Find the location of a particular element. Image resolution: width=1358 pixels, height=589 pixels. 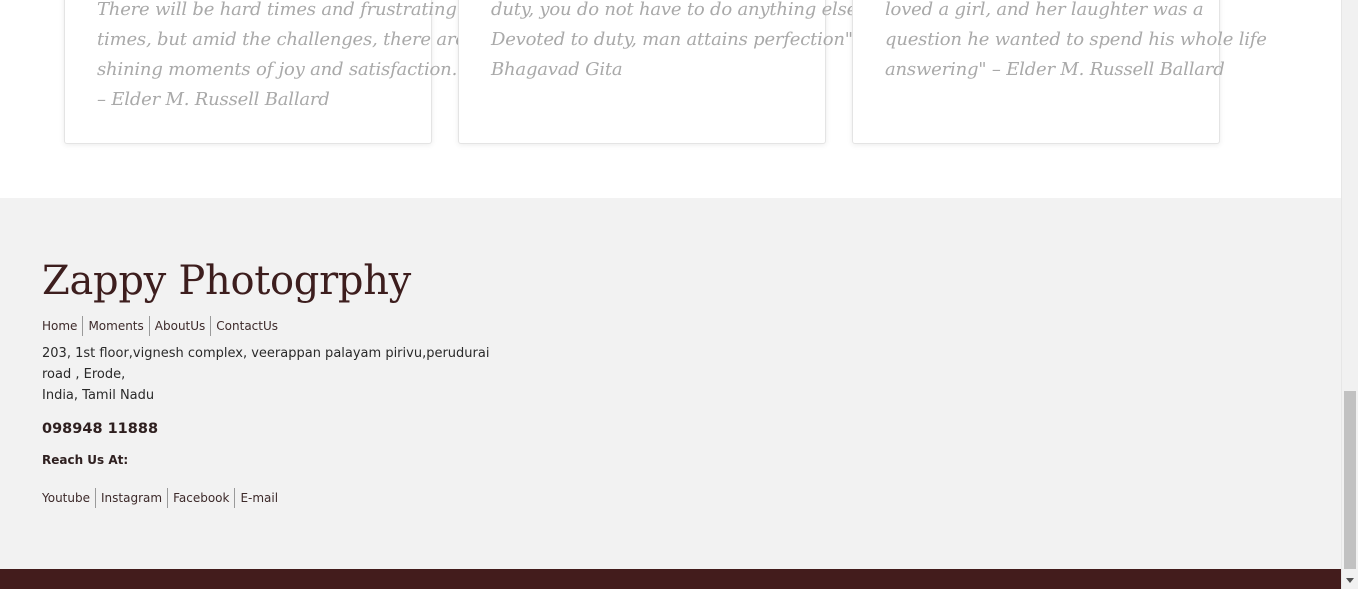

bottom-bar is located at coordinates (670, 579).